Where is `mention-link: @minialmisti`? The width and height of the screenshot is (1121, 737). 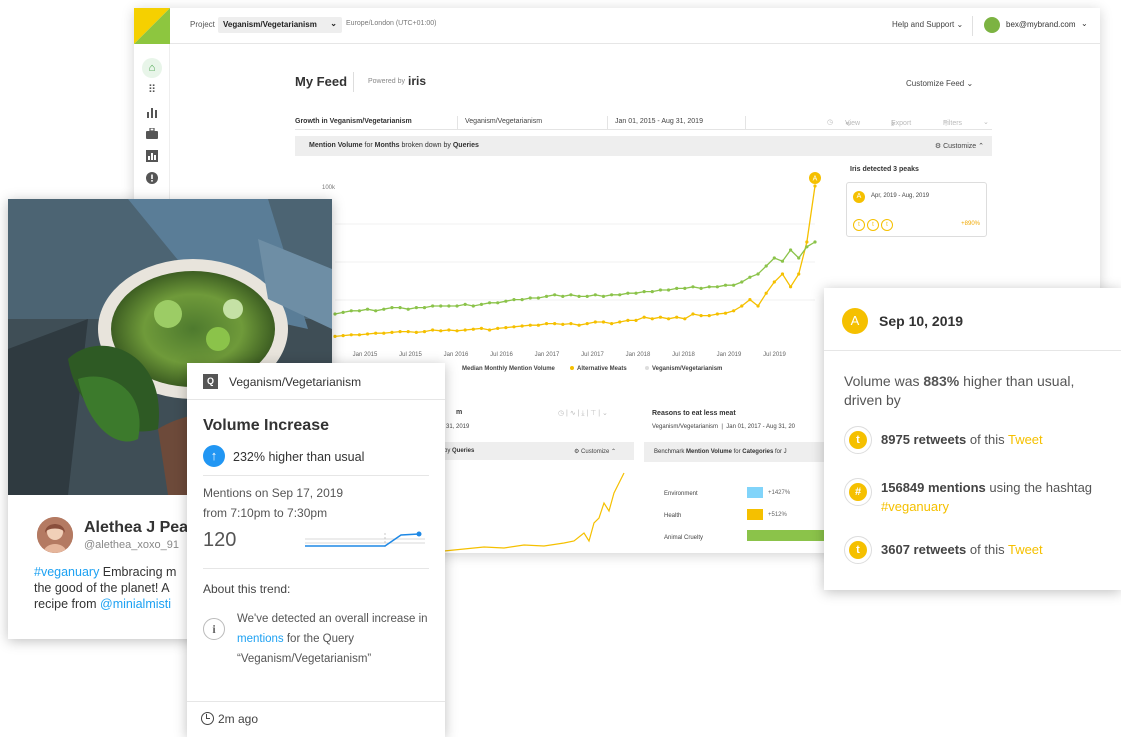
mention-link: @minialmisti is located at coordinates (135, 604).